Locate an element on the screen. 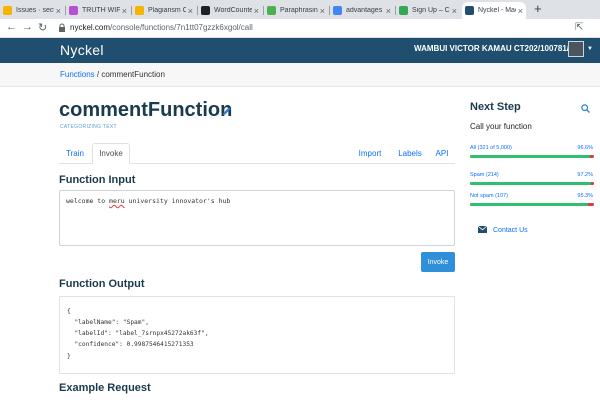 This screenshot has height=400, width=600. browser-tab-label: Plagiarism Ch is located at coordinates (167, 10).